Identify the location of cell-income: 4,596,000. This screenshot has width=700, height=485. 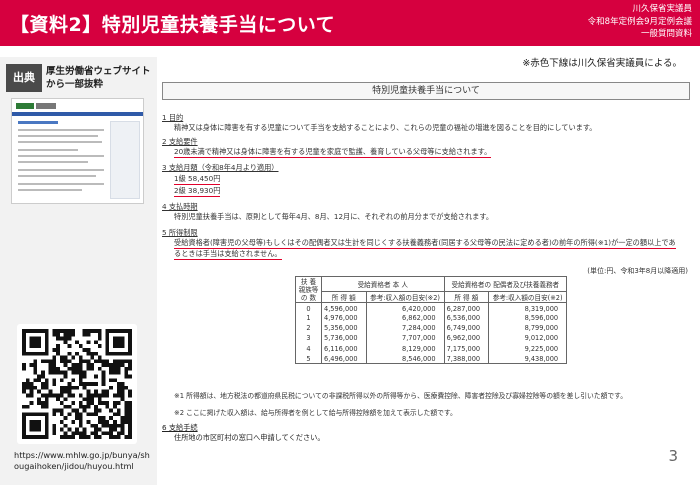
(344, 307).